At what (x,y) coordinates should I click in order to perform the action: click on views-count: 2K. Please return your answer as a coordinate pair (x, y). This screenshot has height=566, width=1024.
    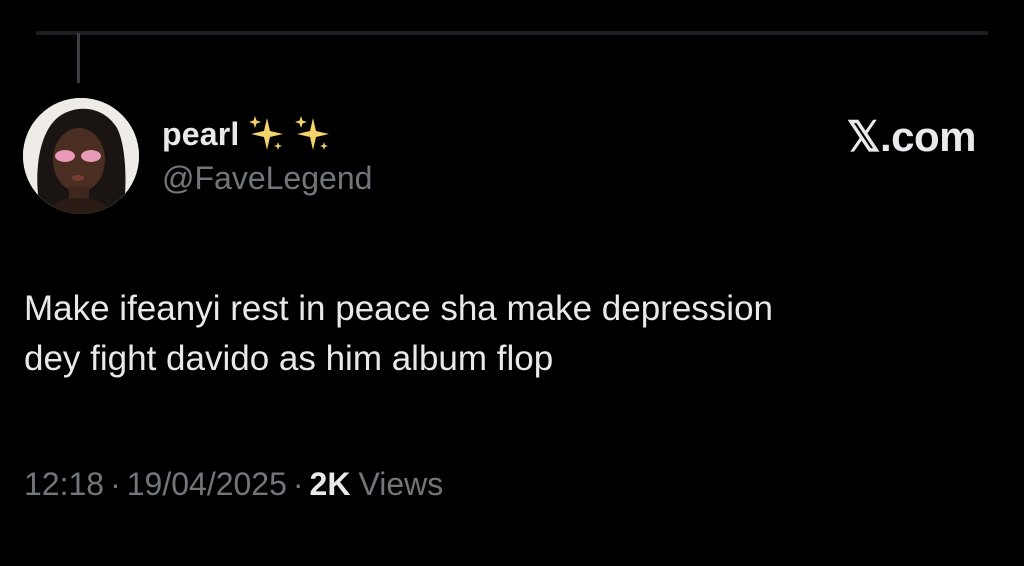
    Looking at the image, I should click on (330, 484).